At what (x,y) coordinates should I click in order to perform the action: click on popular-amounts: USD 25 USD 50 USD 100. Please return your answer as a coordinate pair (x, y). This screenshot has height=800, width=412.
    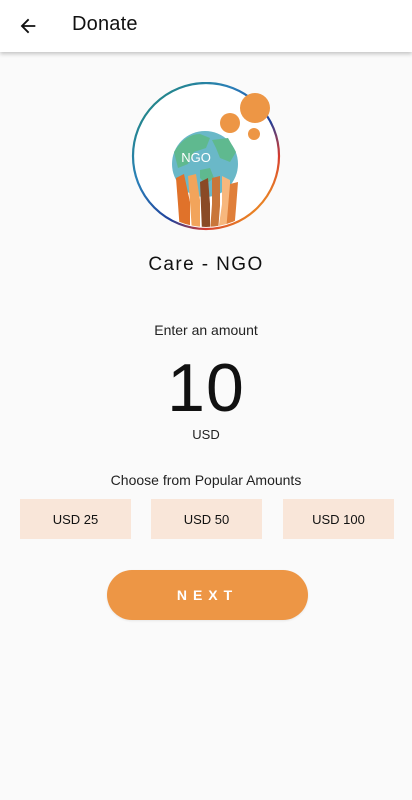
    Looking at the image, I should click on (207, 519).